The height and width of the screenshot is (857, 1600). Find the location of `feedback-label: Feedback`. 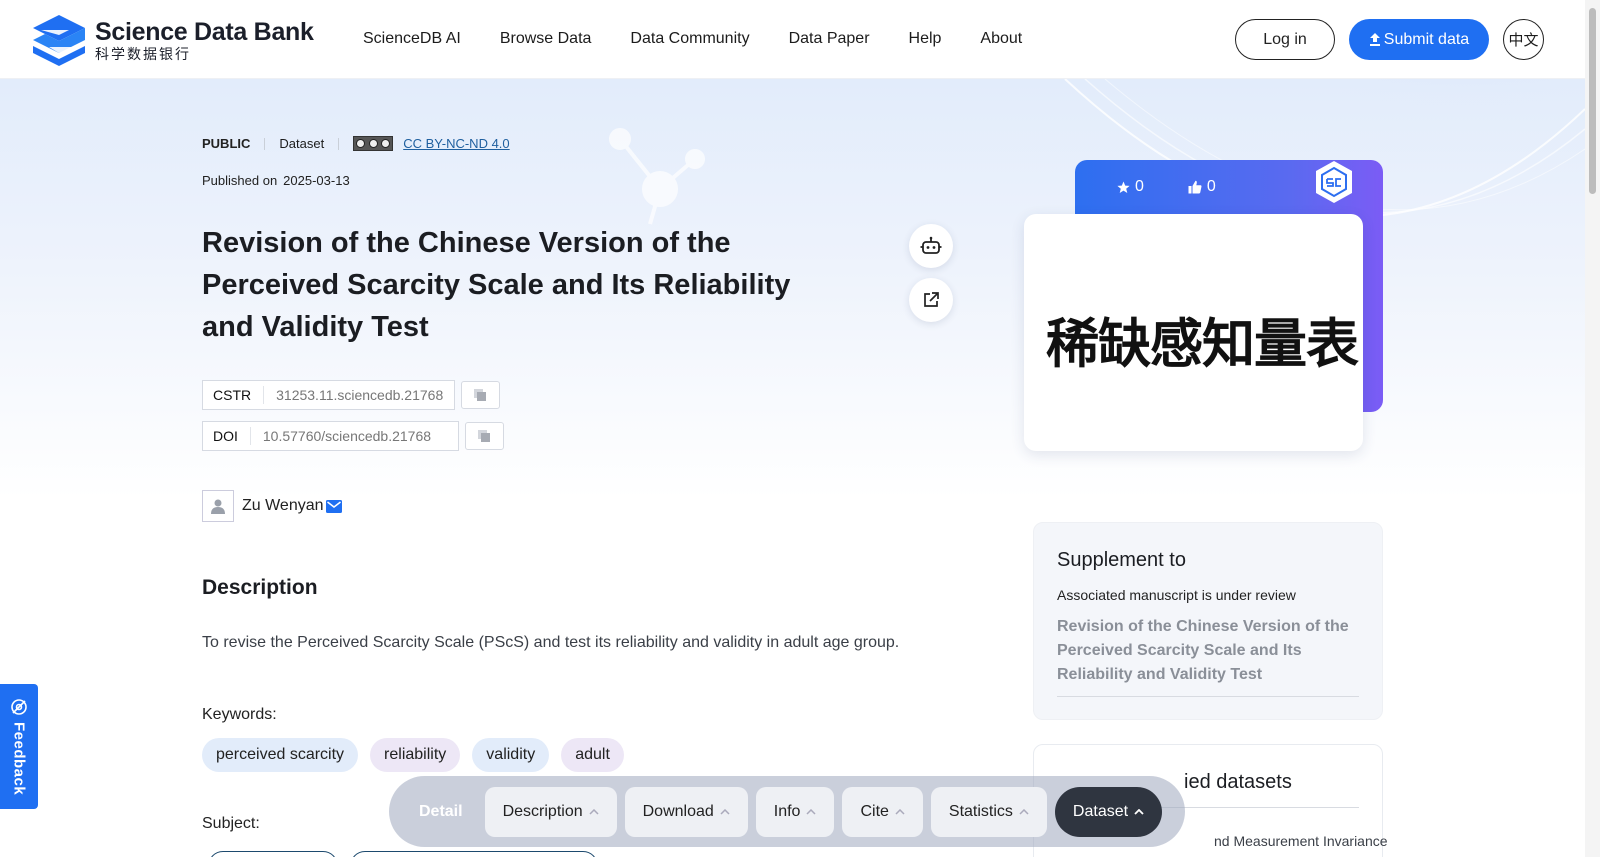

feedback-label: Feedback is located at coordinates (19, 759).